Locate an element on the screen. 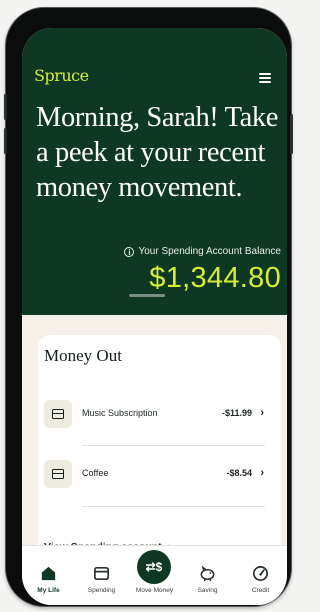  balance-label: Your Spending Account Balance is located at coordinates (209, 251).